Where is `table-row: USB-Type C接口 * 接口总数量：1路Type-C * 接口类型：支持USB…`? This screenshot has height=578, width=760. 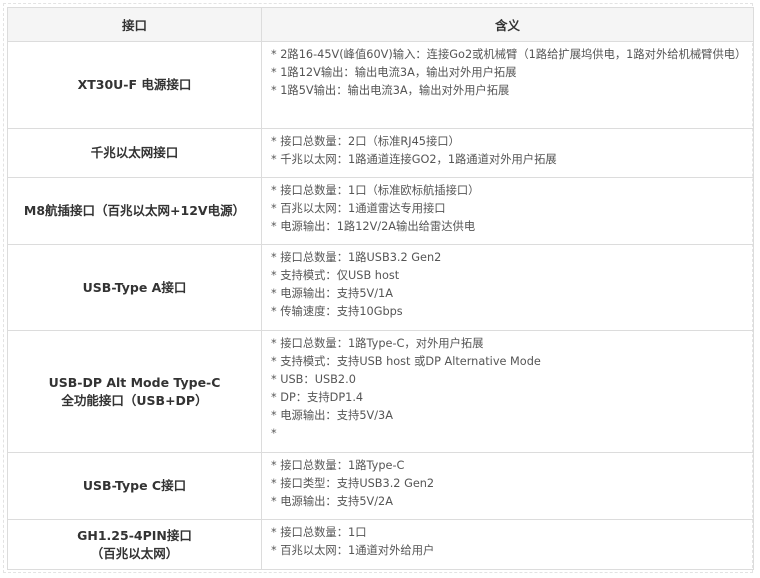 table-row: USB-Type C接口 * 接口总数量：1路Type-C * 接口类型：支持USB… is located at coordinates (380, 486).